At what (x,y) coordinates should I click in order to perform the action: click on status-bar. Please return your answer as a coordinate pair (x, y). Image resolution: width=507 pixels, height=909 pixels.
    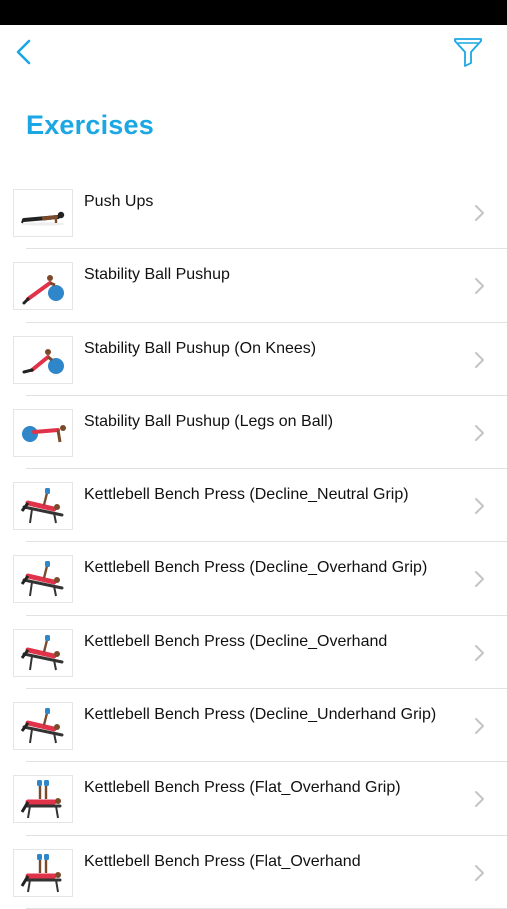
    Looking at the image, I should click on (253, 12).